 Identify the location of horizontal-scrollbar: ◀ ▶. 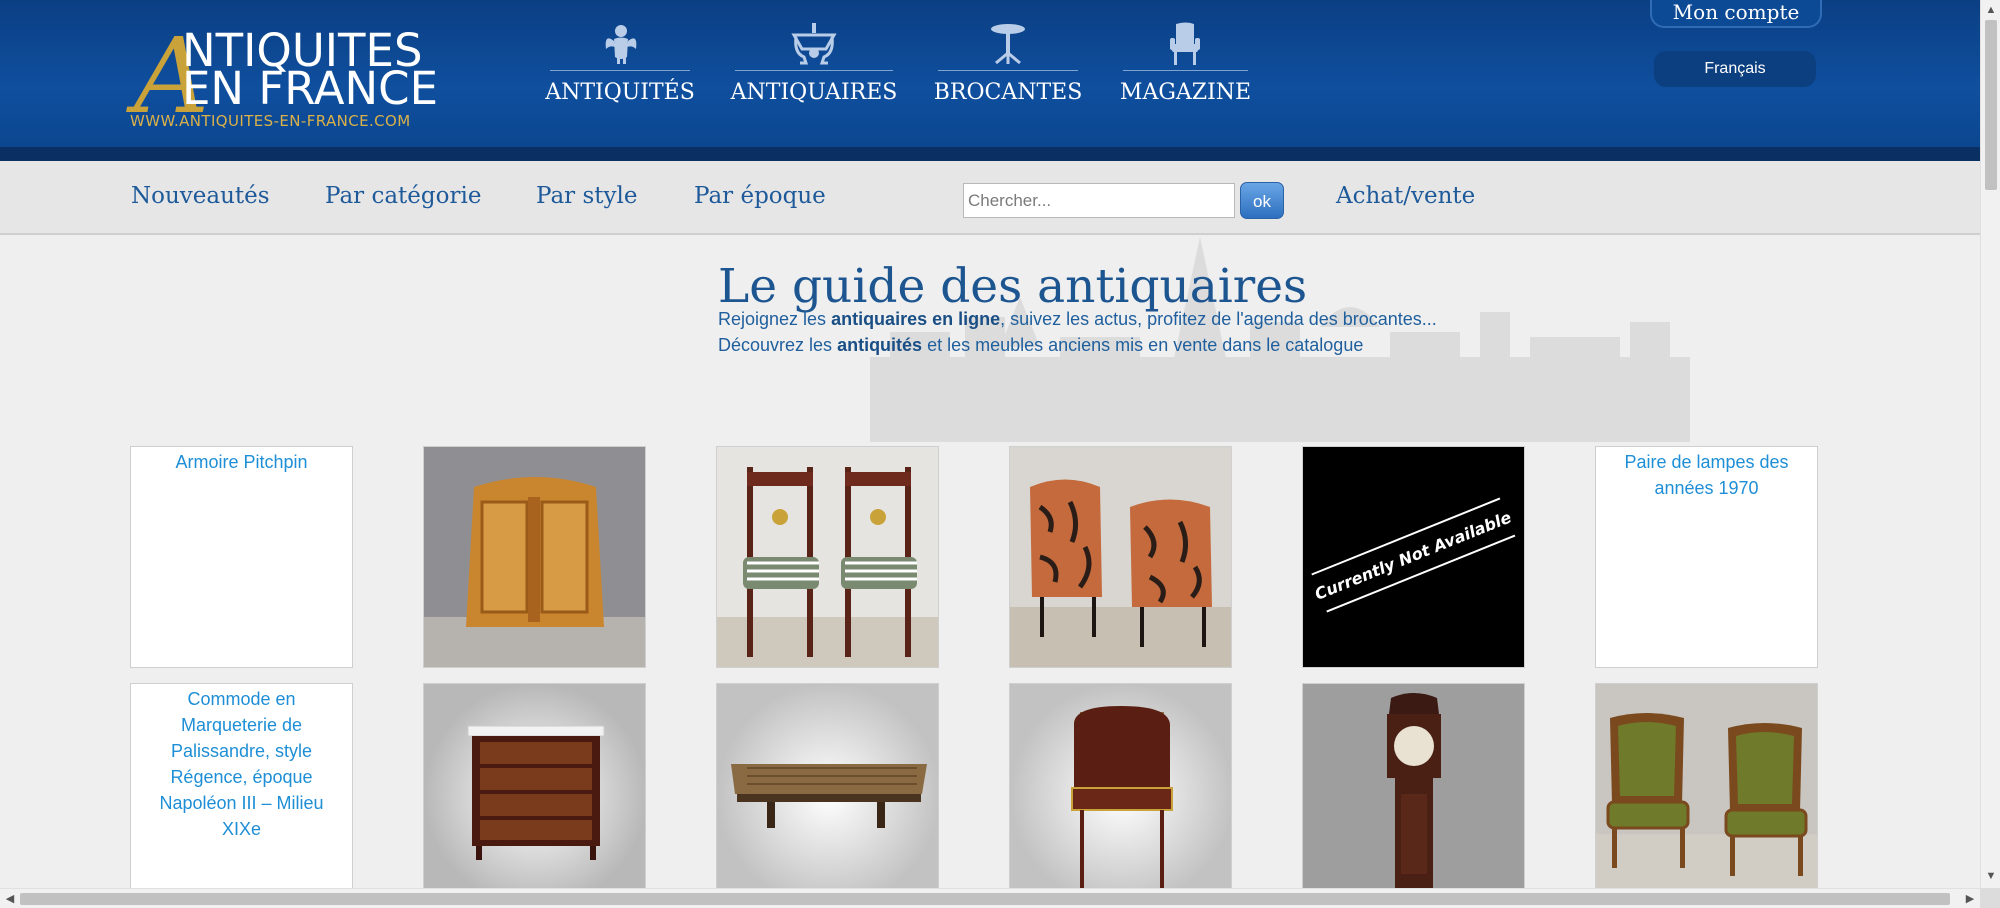
(990, 898).